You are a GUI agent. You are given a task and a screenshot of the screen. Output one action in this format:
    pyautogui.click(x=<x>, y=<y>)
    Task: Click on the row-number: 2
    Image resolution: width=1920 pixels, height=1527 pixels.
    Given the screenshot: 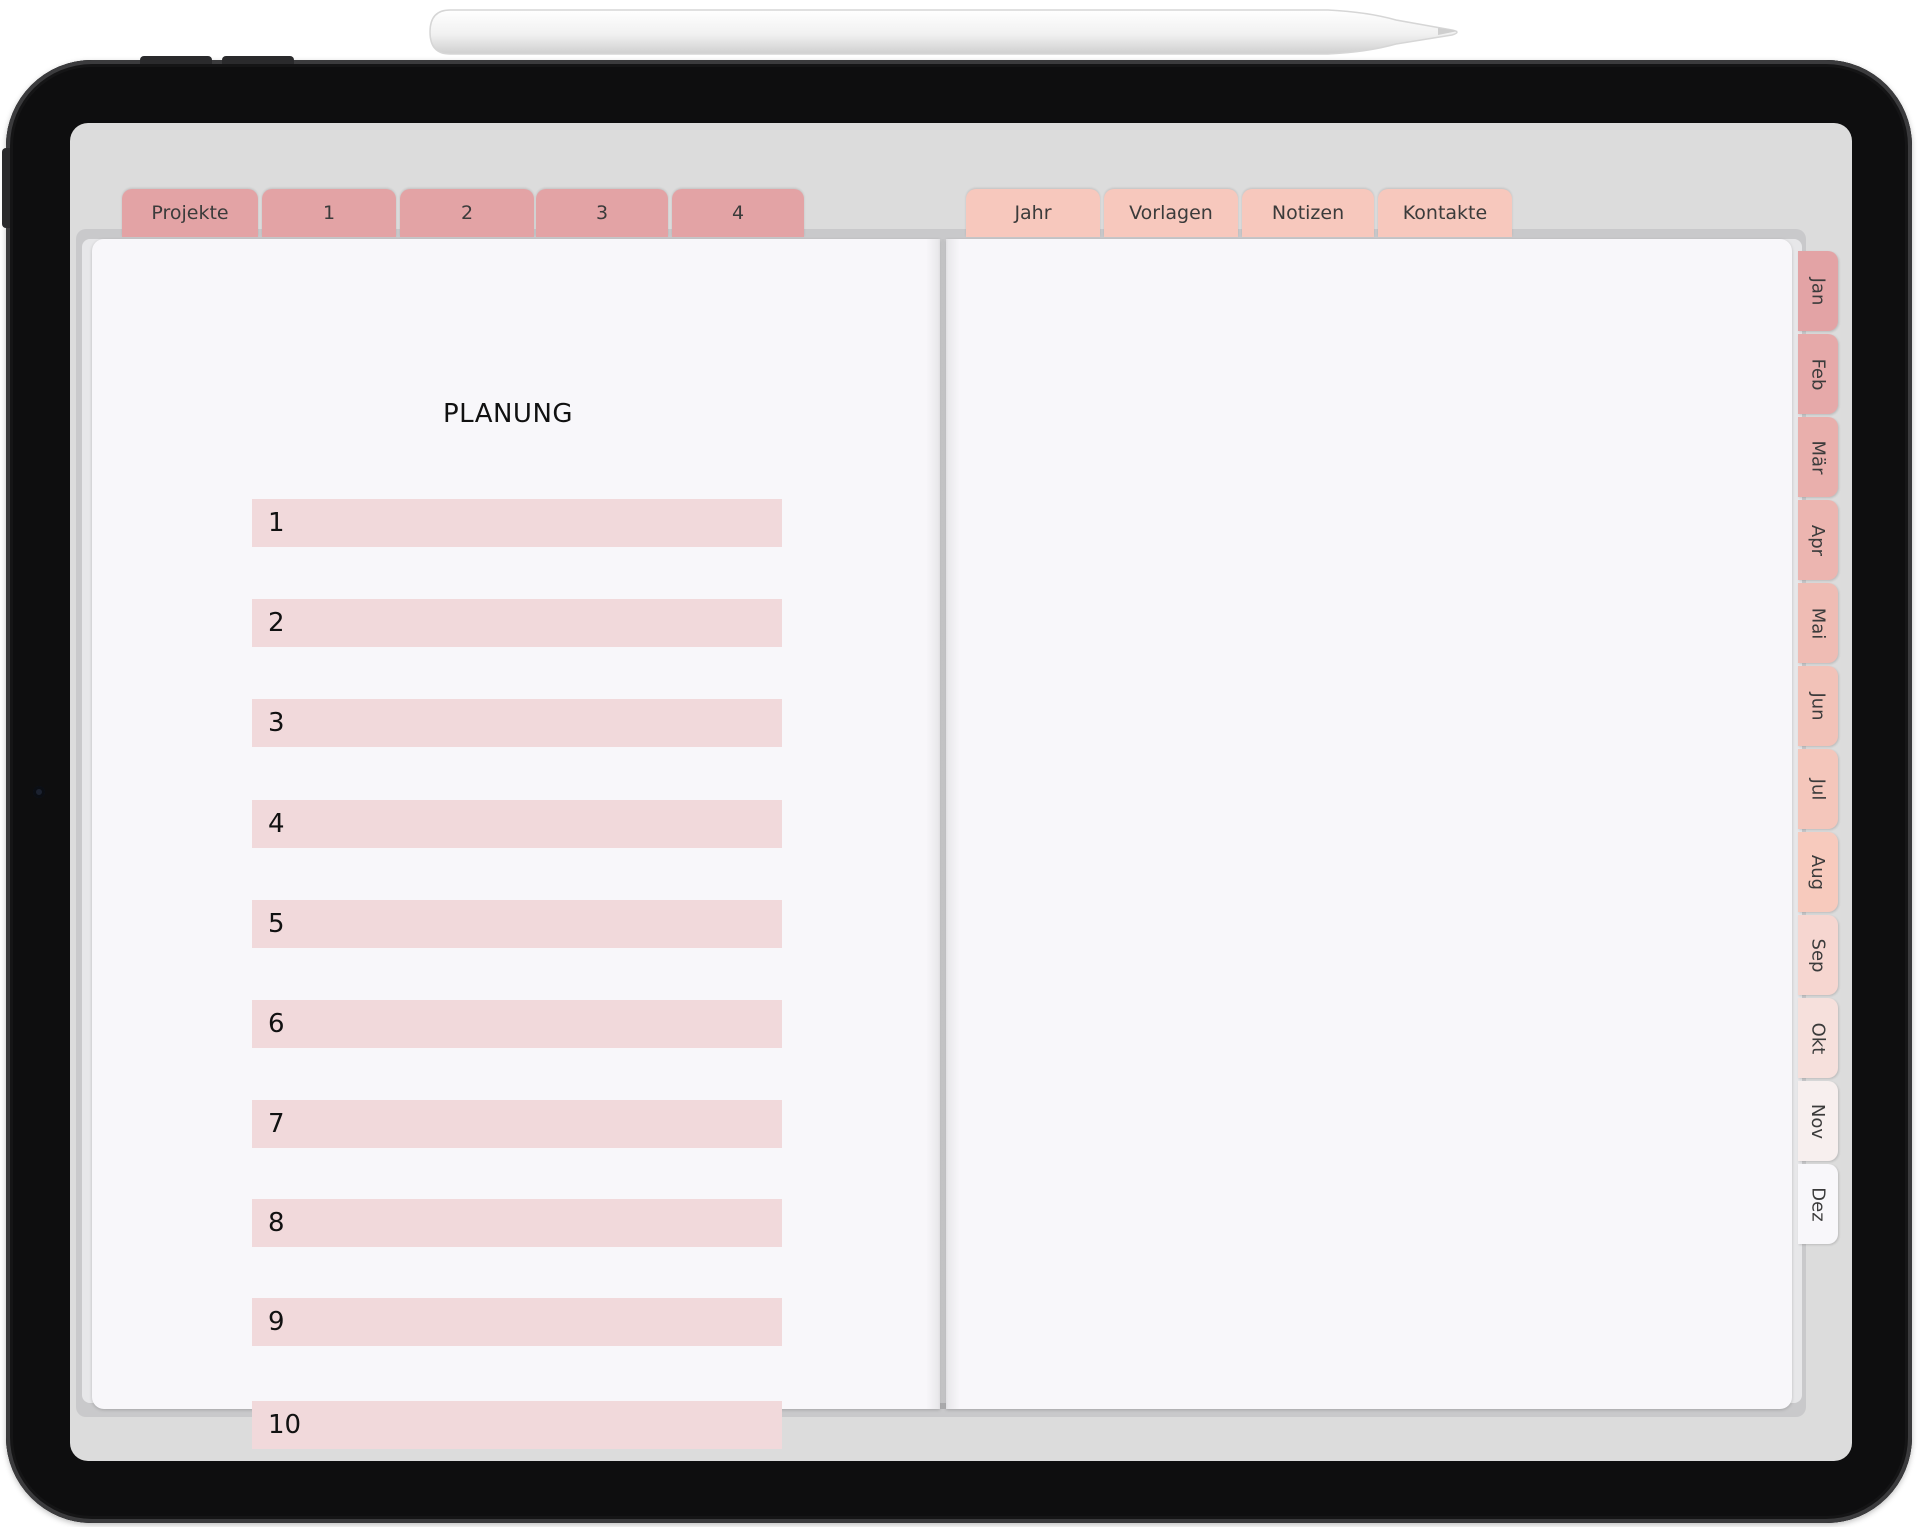 What is the action you would take?
    pyautogui.click(x=276, y=623)
    